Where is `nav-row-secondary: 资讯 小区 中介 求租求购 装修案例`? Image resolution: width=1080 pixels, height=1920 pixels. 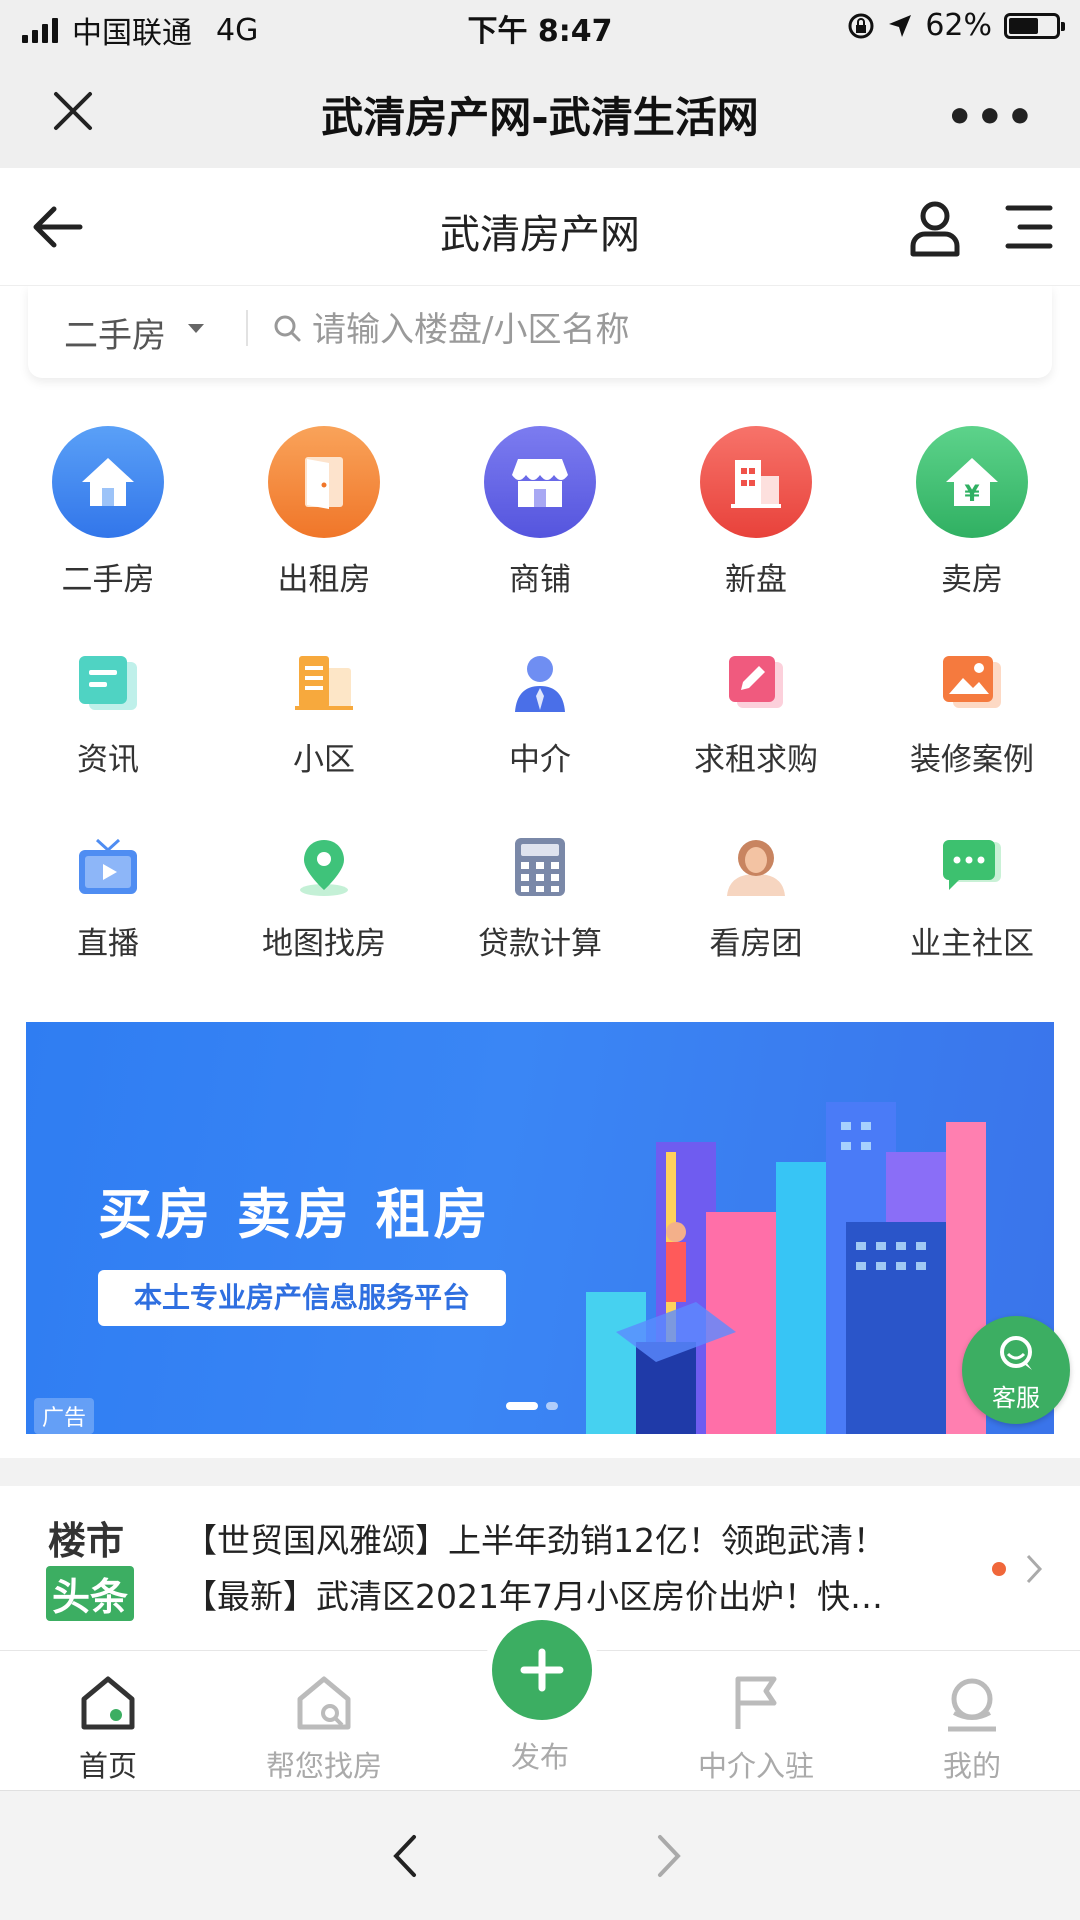 nav-row-secondary: 资讯 小区 中介 求租求购 装修案例 is located at coordinates (540, 713).